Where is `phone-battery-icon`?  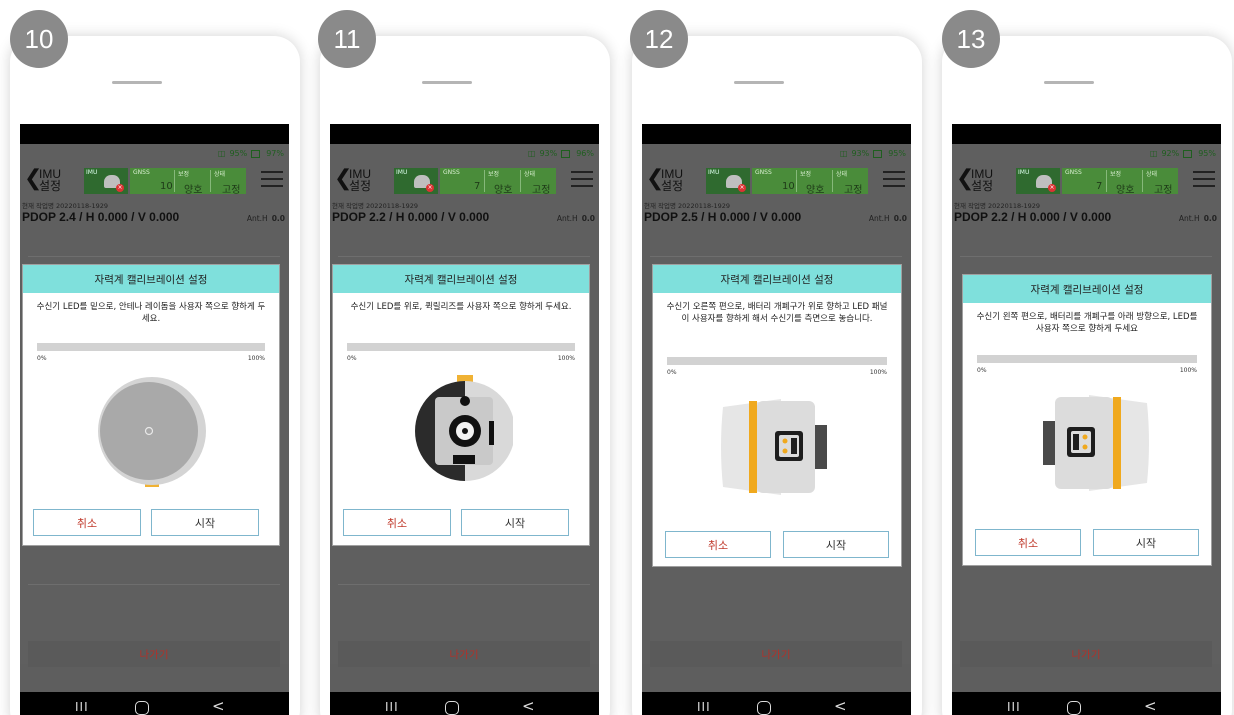
phone-battery-icon is located at coordinates (878, 153).